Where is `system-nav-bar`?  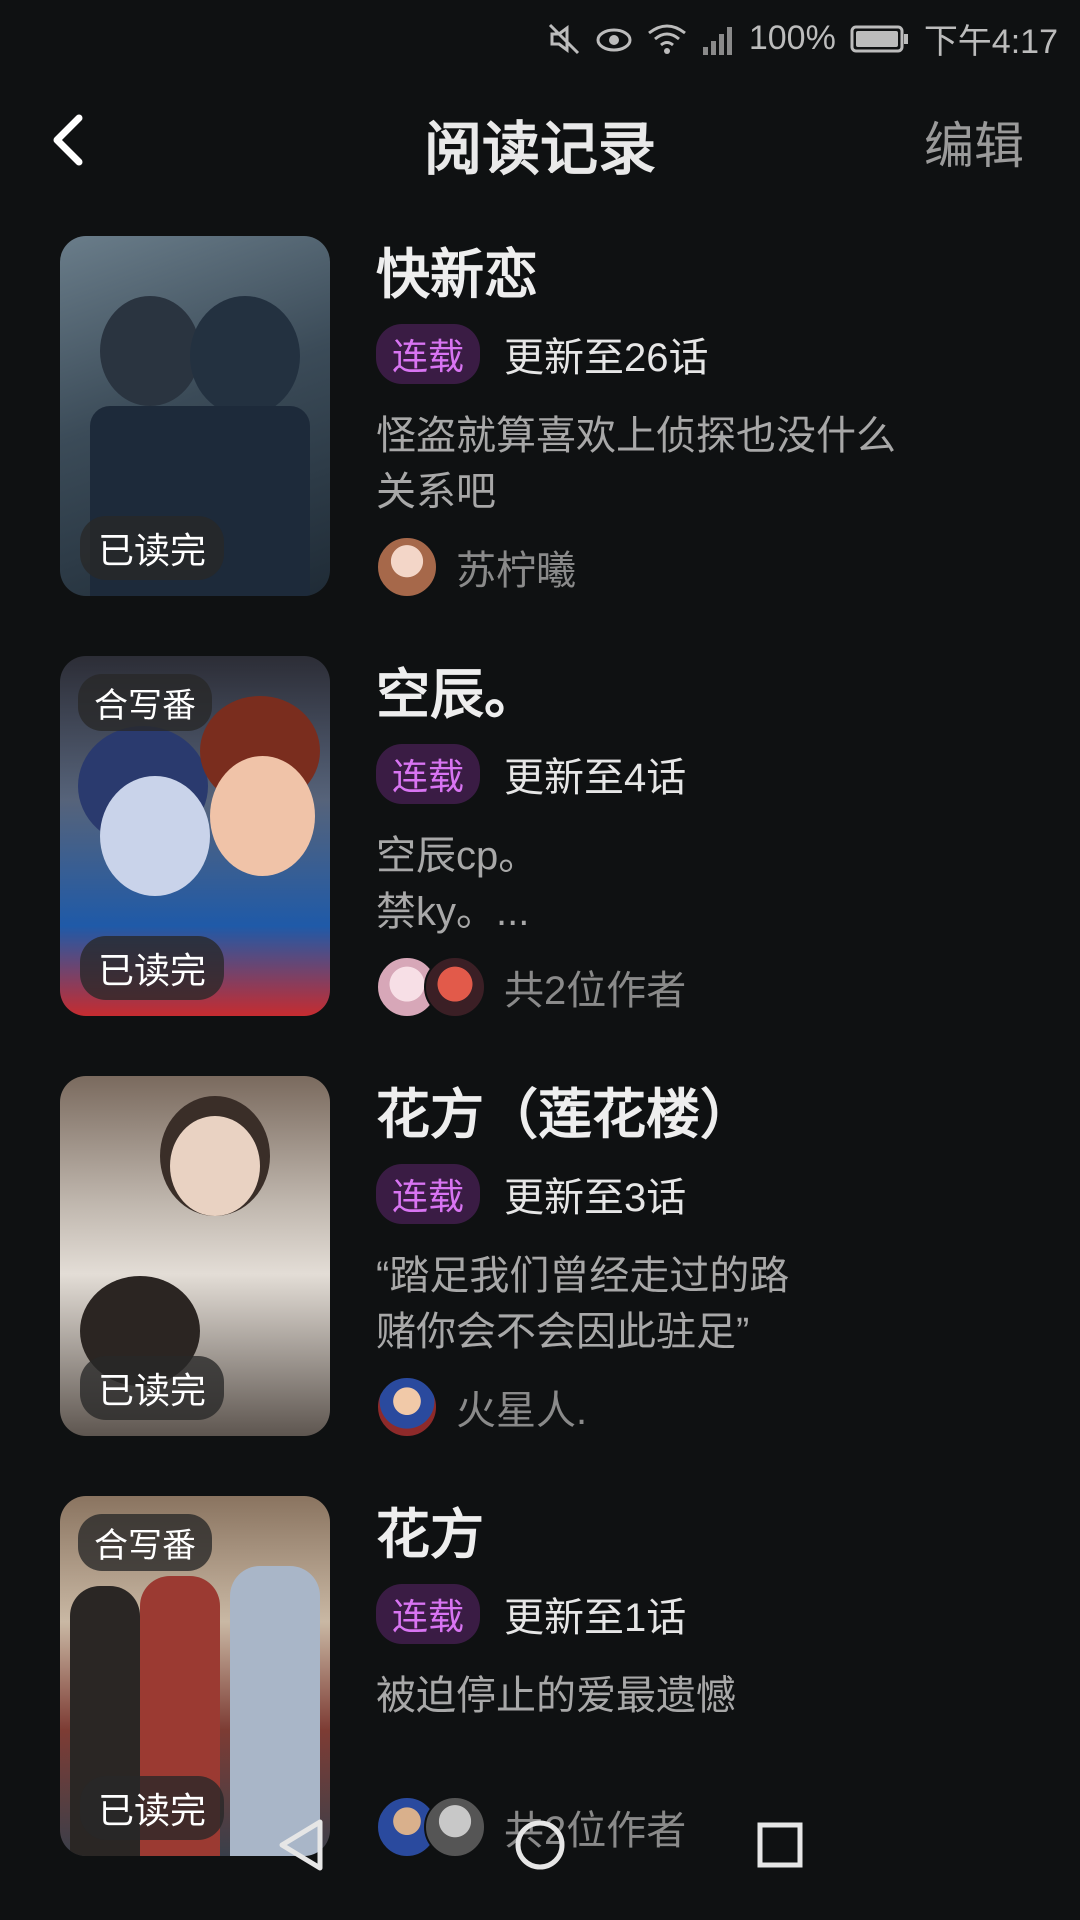
system-nav-bar is located at coordinates (540, 1845).